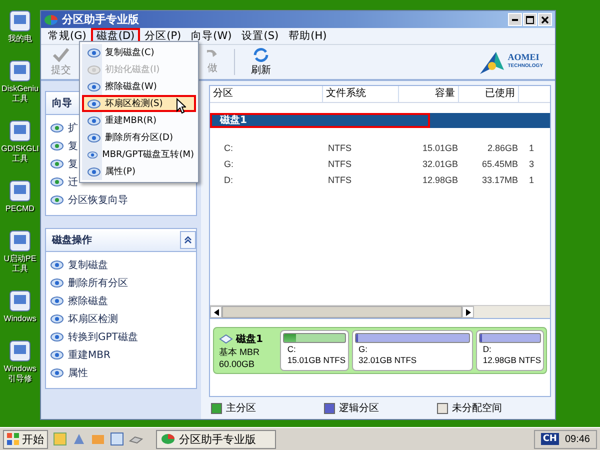 This screenshot has height=450, width=600. Describe the element at coordinates (229, 164) in the screenshot. I see `table-cell-text: G:` at that location.